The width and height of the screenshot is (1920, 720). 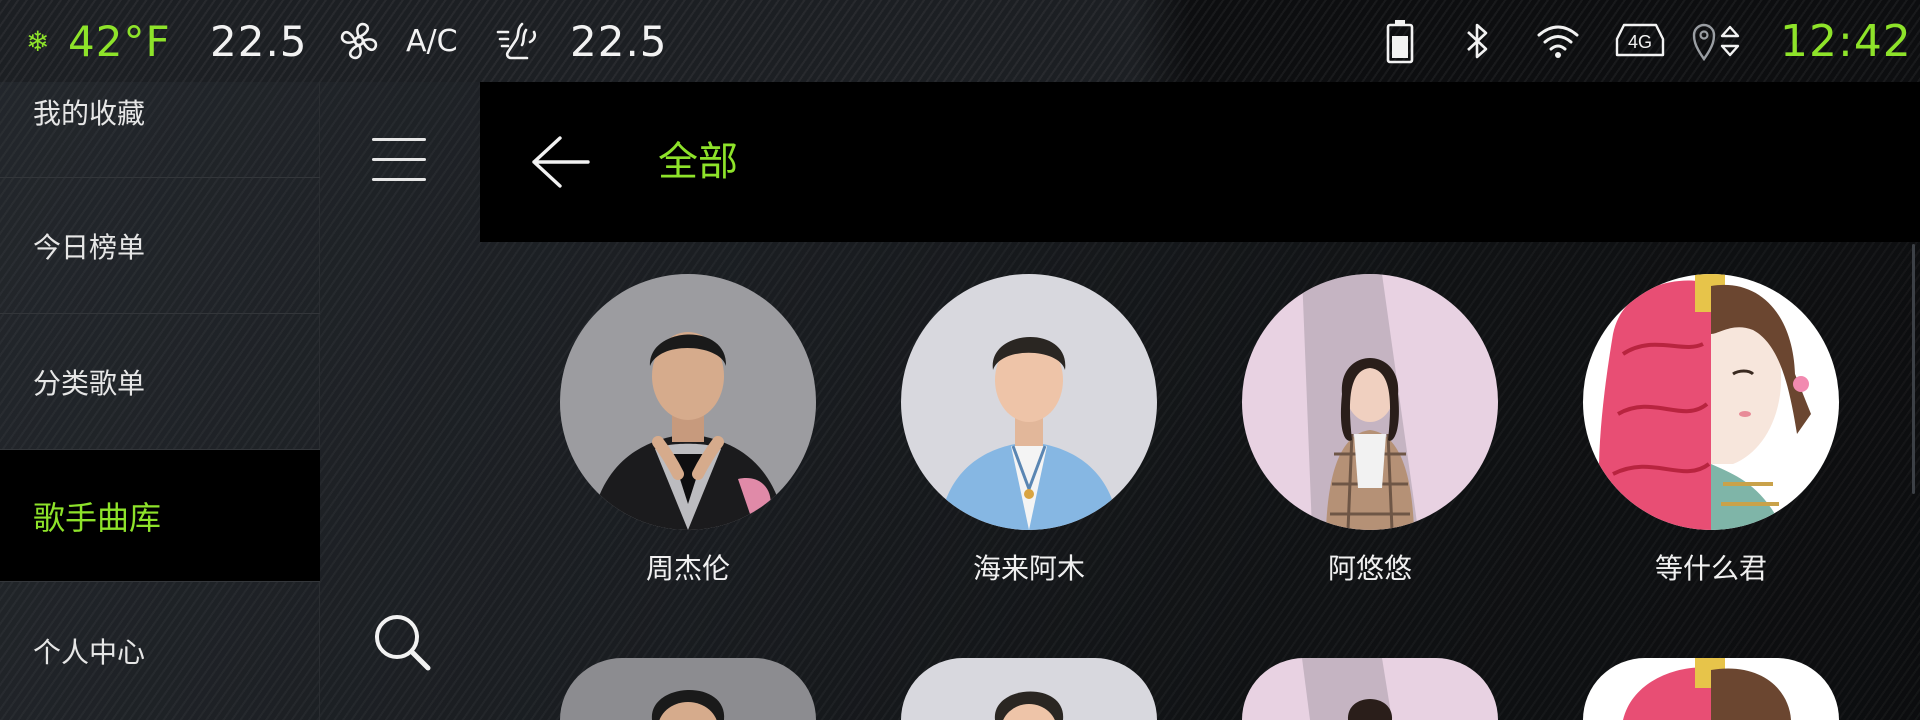 What do you see at coordinates (1028, 568) in the screenshot?
I see `artist-name: 海来阿木` at bounding box center [1028, 568].